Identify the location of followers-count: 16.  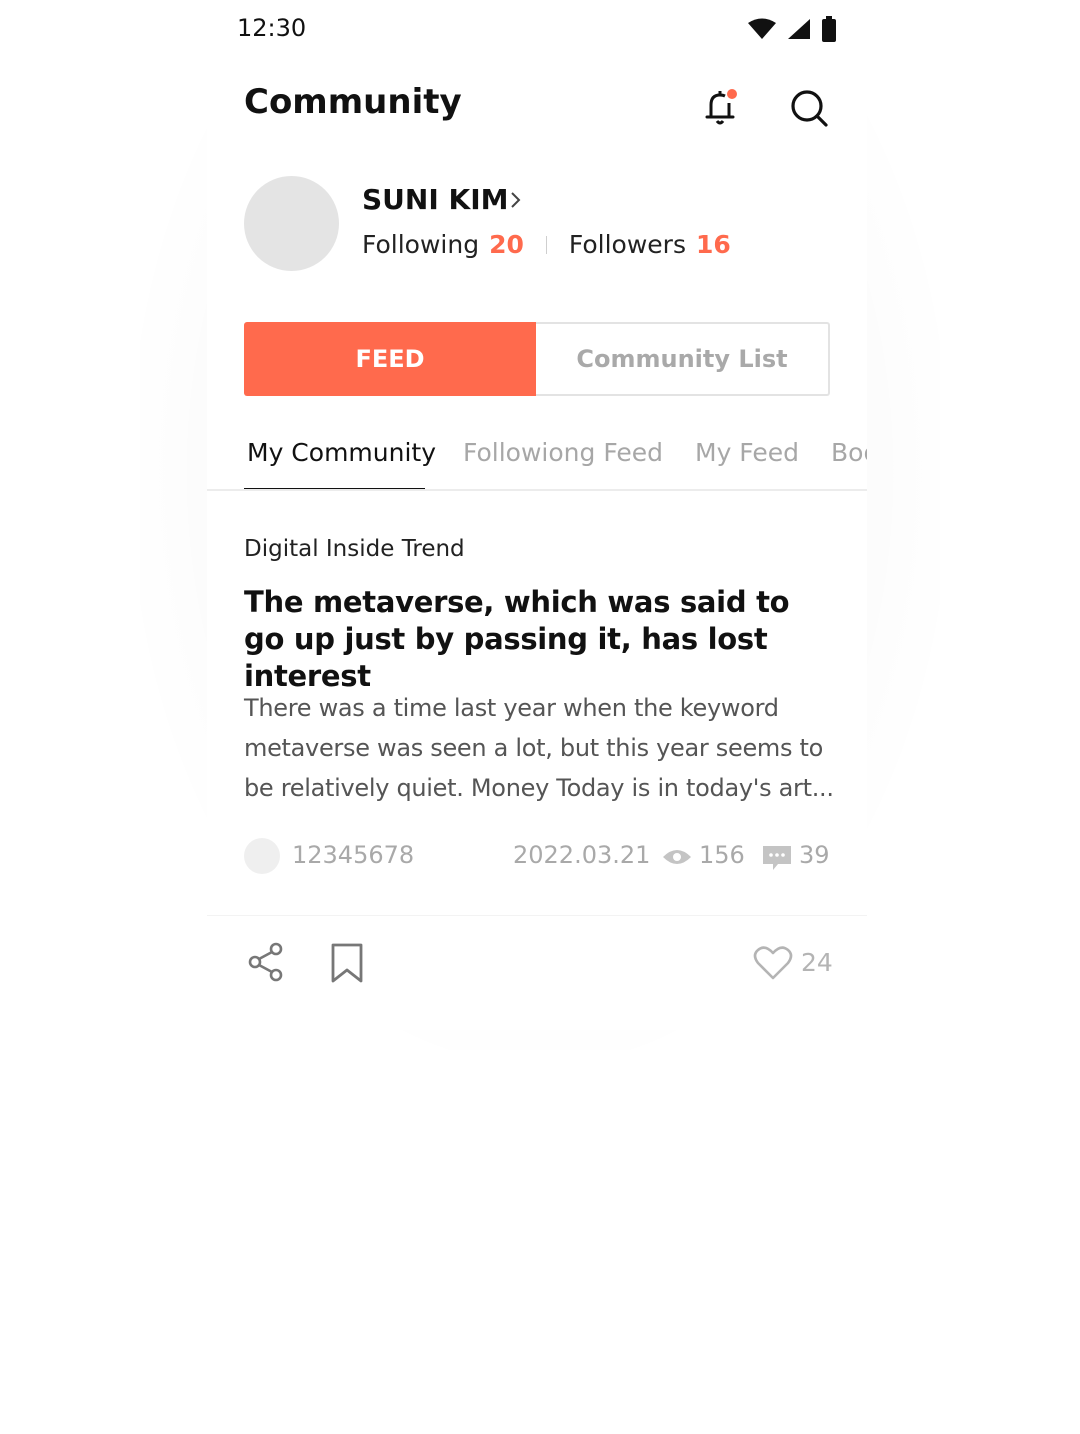
(713, 244).